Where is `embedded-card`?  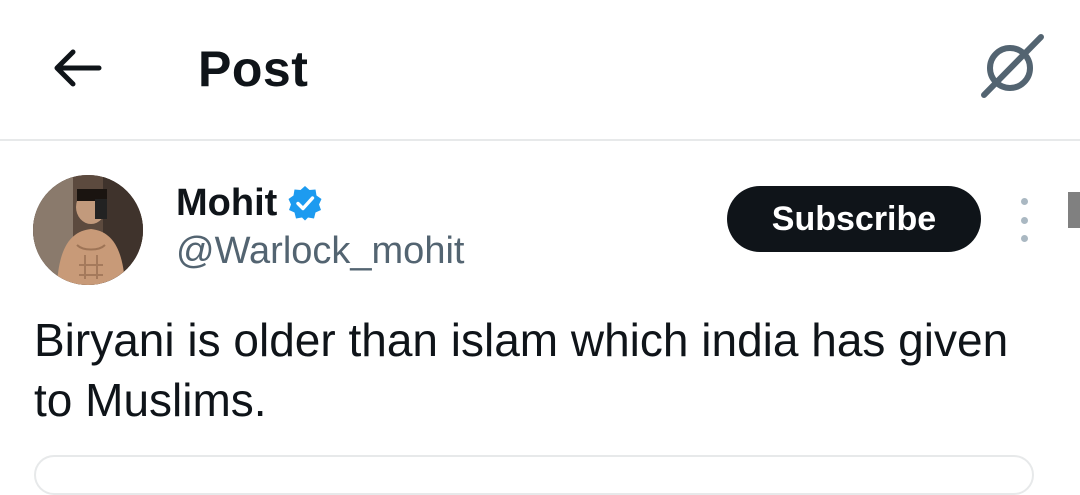
embedded-card is located at coordinates (534, 475).